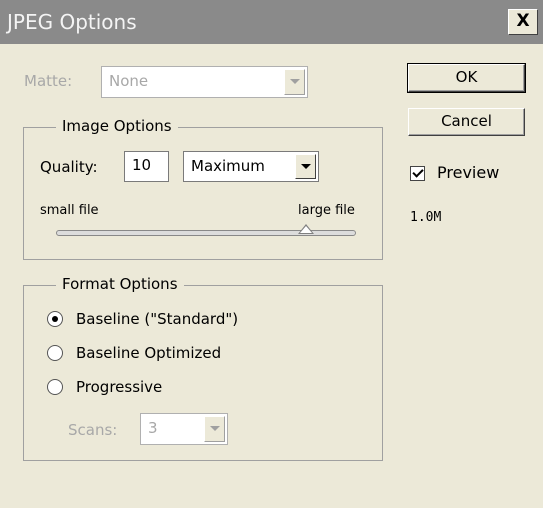  What do you see at coordinates (184, 429) in the screenshot?
I see `scans-select: 3` at bounding box center [184, 429].